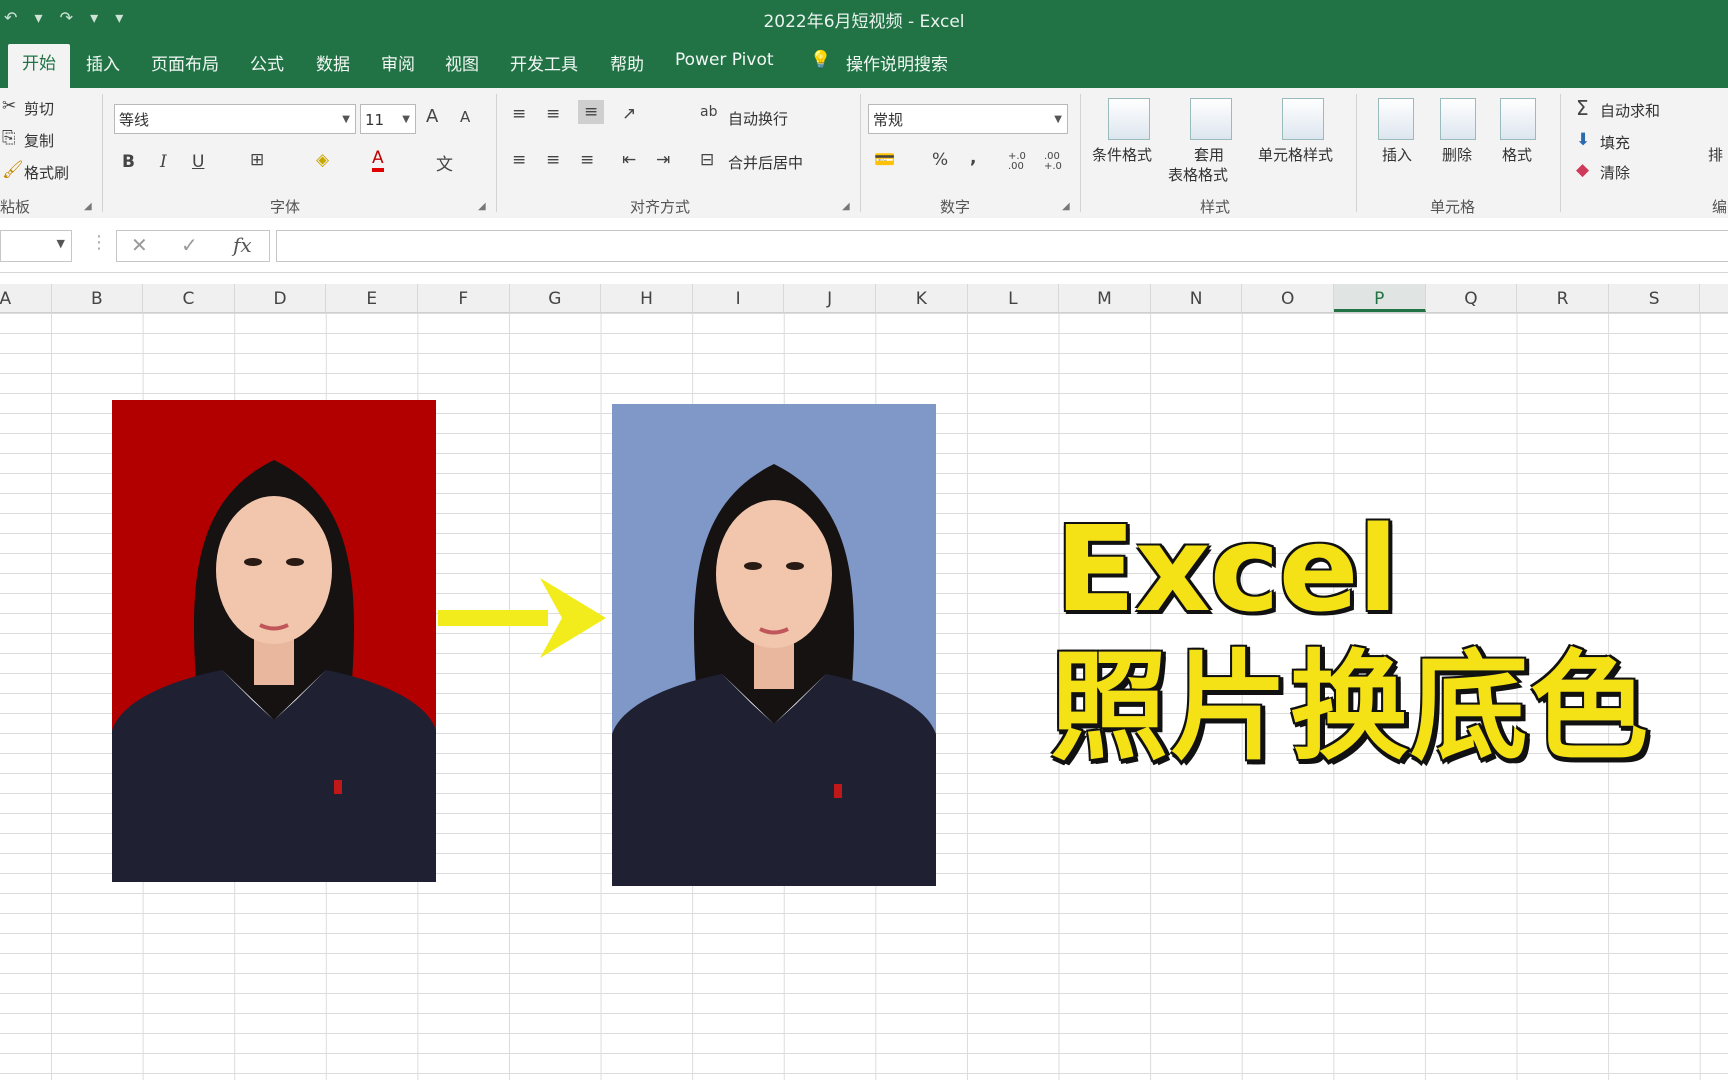 This screenshot has height=1080, width=1728. What do you see at coordinates (629, 160) in the screenshot?
I see `decrease-indent-icon: ⇤` at bounding box center [629, 160].